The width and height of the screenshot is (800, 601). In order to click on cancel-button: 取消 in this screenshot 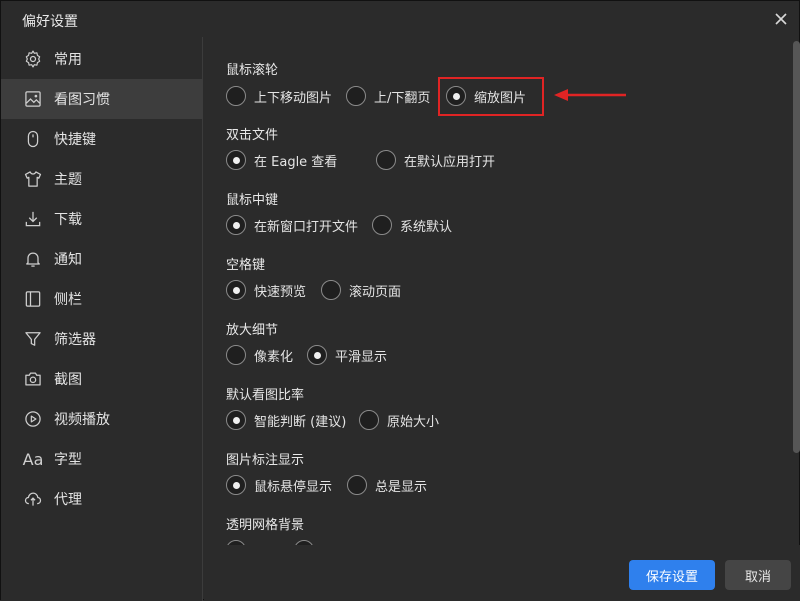, I will do `click(758, 575)`.